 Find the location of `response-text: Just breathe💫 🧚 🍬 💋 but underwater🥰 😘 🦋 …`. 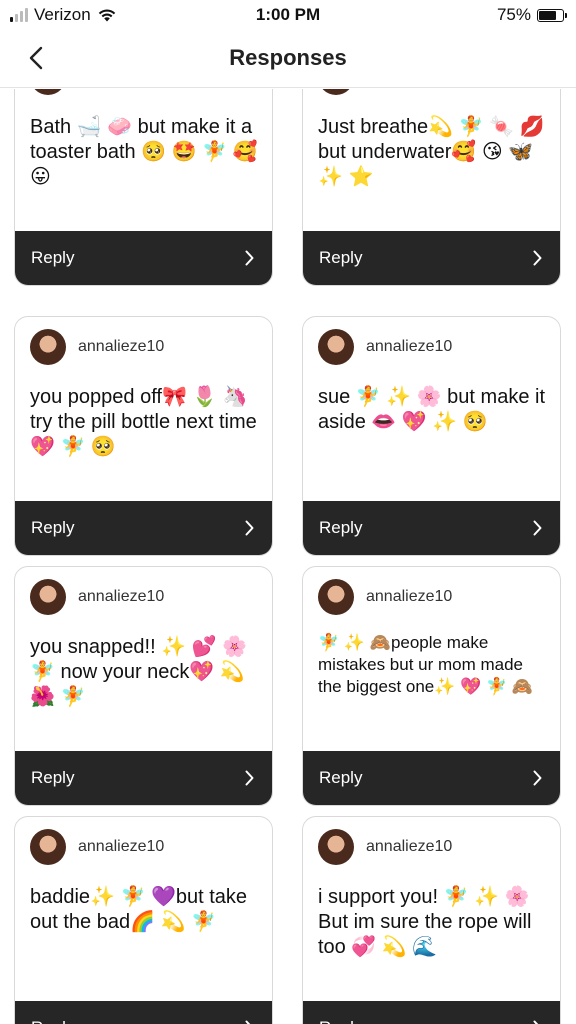

response-text: Just breathe💫 🧚 🍬 💋 but underwater🥰 😘 🦋 … is located at coordinates (431, 152).